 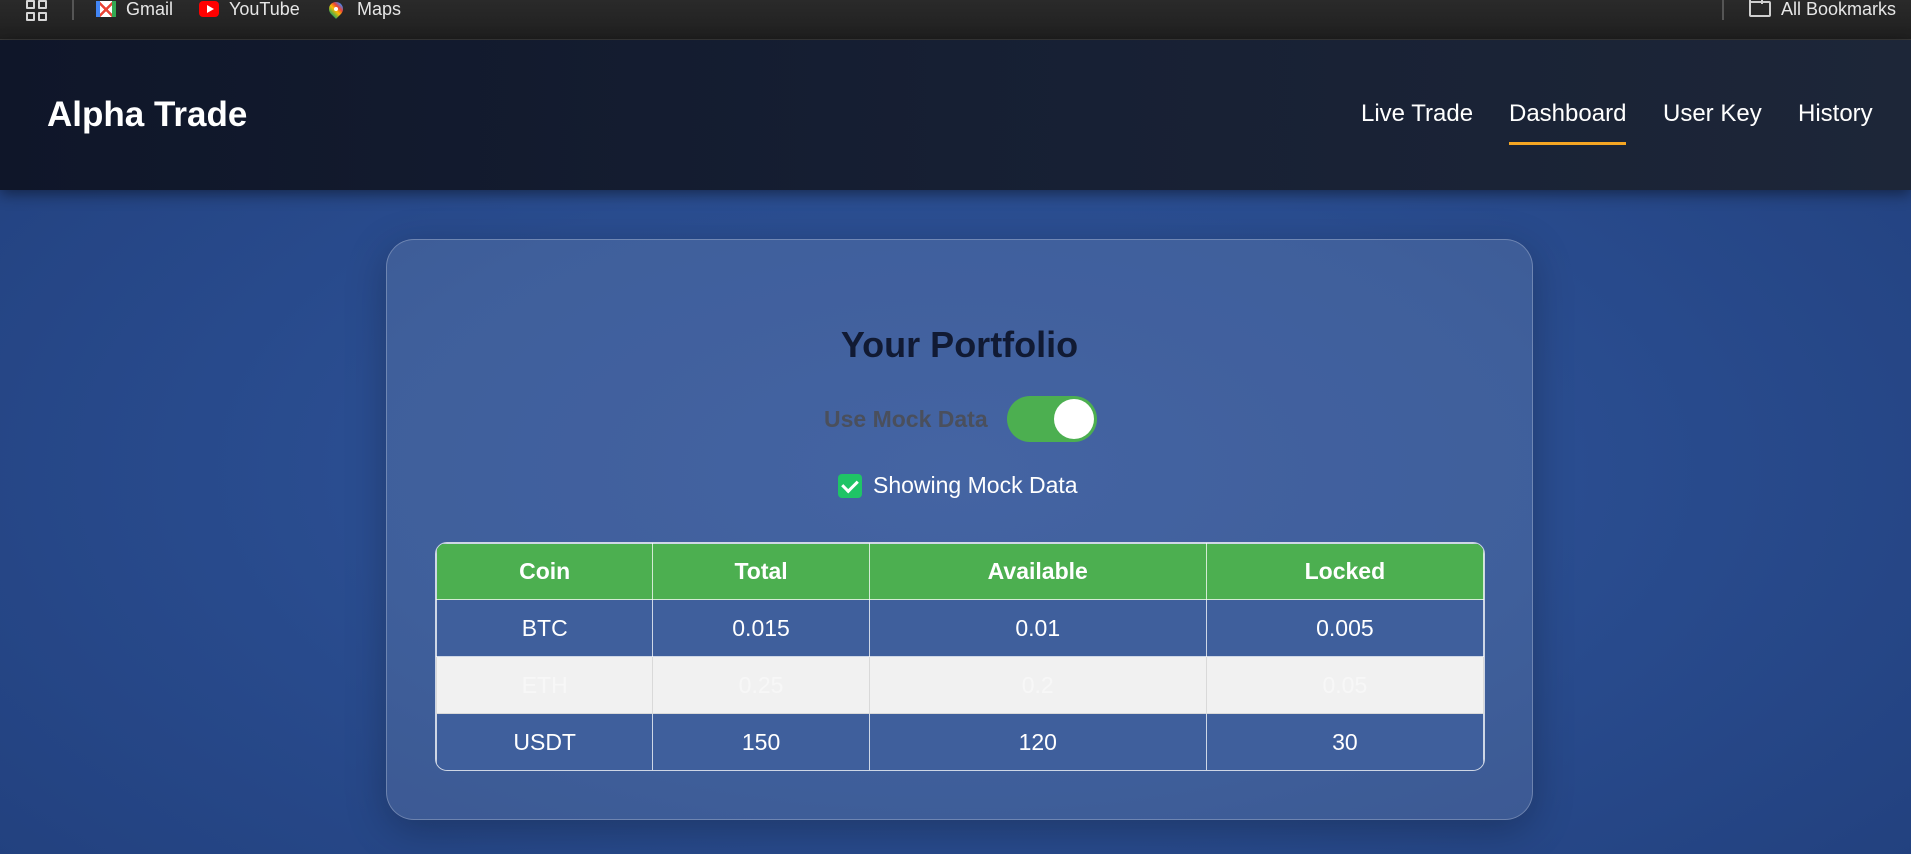 What do you see at coordinates (1074, 419) in the screenshot?
I see `toggle-knob` at bounding box center [1074, 419].